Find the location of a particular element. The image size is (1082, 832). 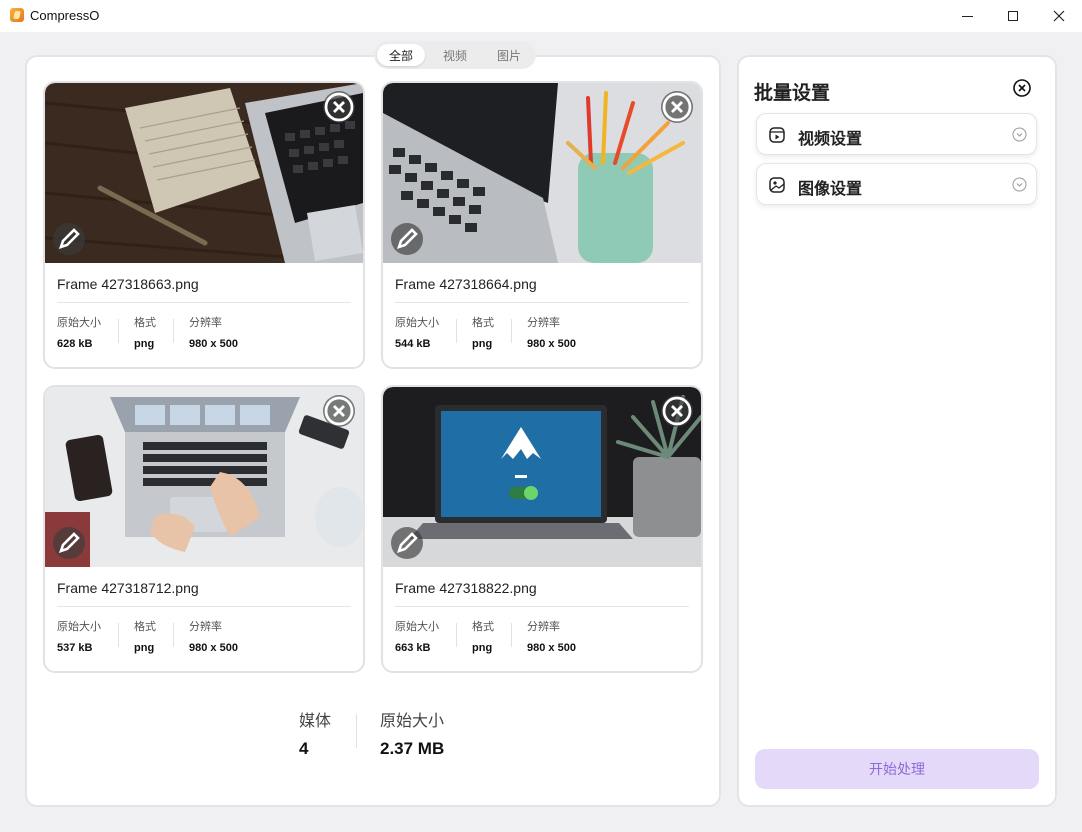

tab-video: 视频 is located at coordinates (455, 55).